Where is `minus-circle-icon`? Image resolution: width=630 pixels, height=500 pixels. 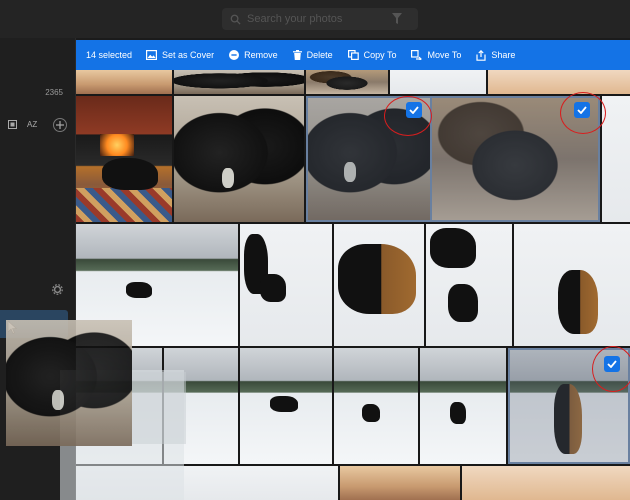 minus-circle-icon is located at coordinates (234, 55).